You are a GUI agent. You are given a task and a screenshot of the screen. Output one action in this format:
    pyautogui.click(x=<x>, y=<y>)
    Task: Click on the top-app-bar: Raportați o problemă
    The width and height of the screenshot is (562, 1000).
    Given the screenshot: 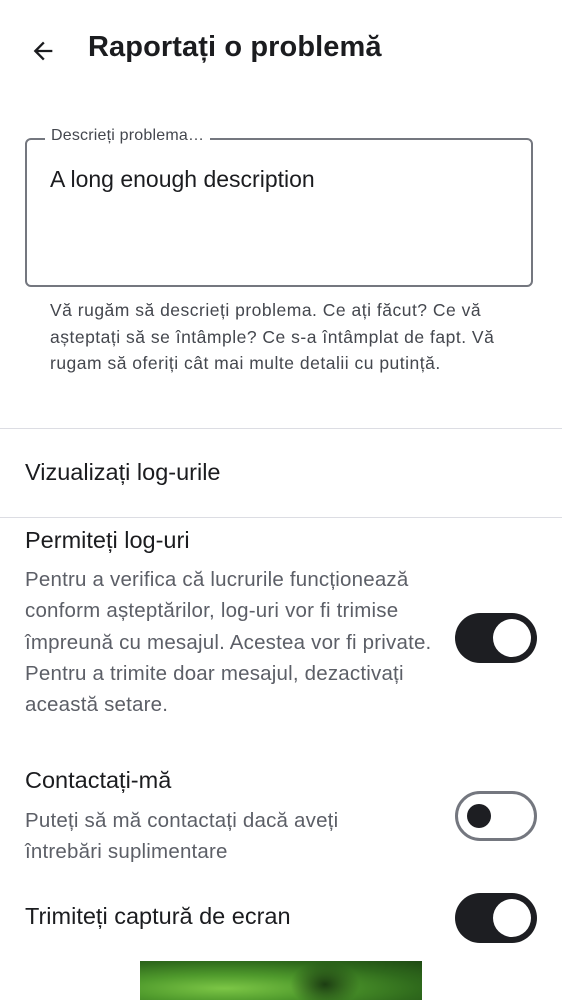 What is the action you would take?
    pyautogui.click(x=281, y=50)
    